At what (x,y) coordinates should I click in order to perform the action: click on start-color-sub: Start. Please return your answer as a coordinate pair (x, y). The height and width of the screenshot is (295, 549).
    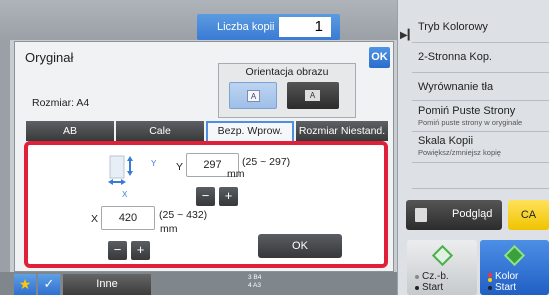
    Looking at the image, I should click on (506, 287).